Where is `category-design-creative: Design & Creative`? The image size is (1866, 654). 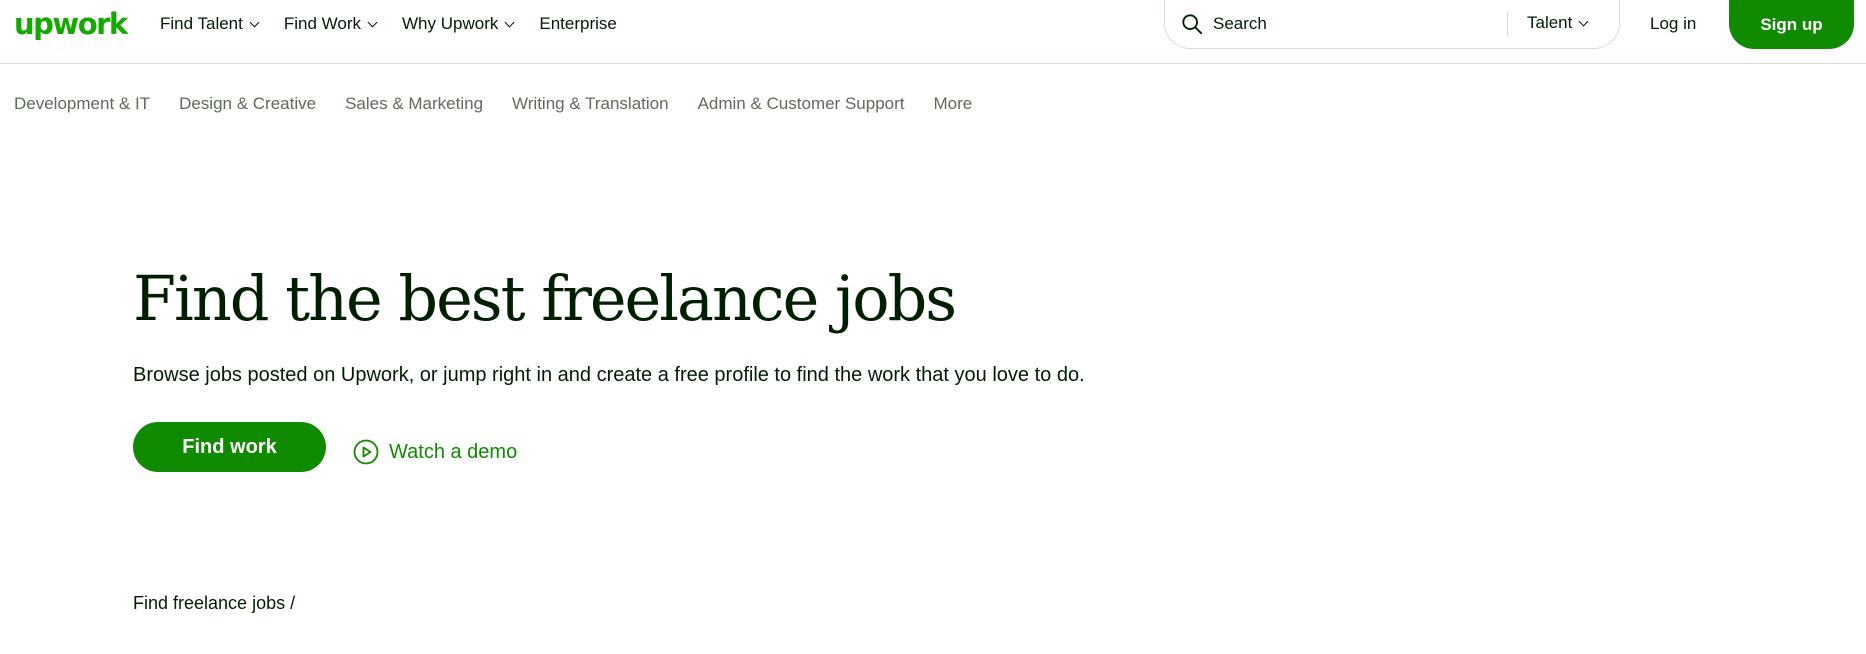
category-design-creative: Design & Creative is located at coordinates (247, 104).